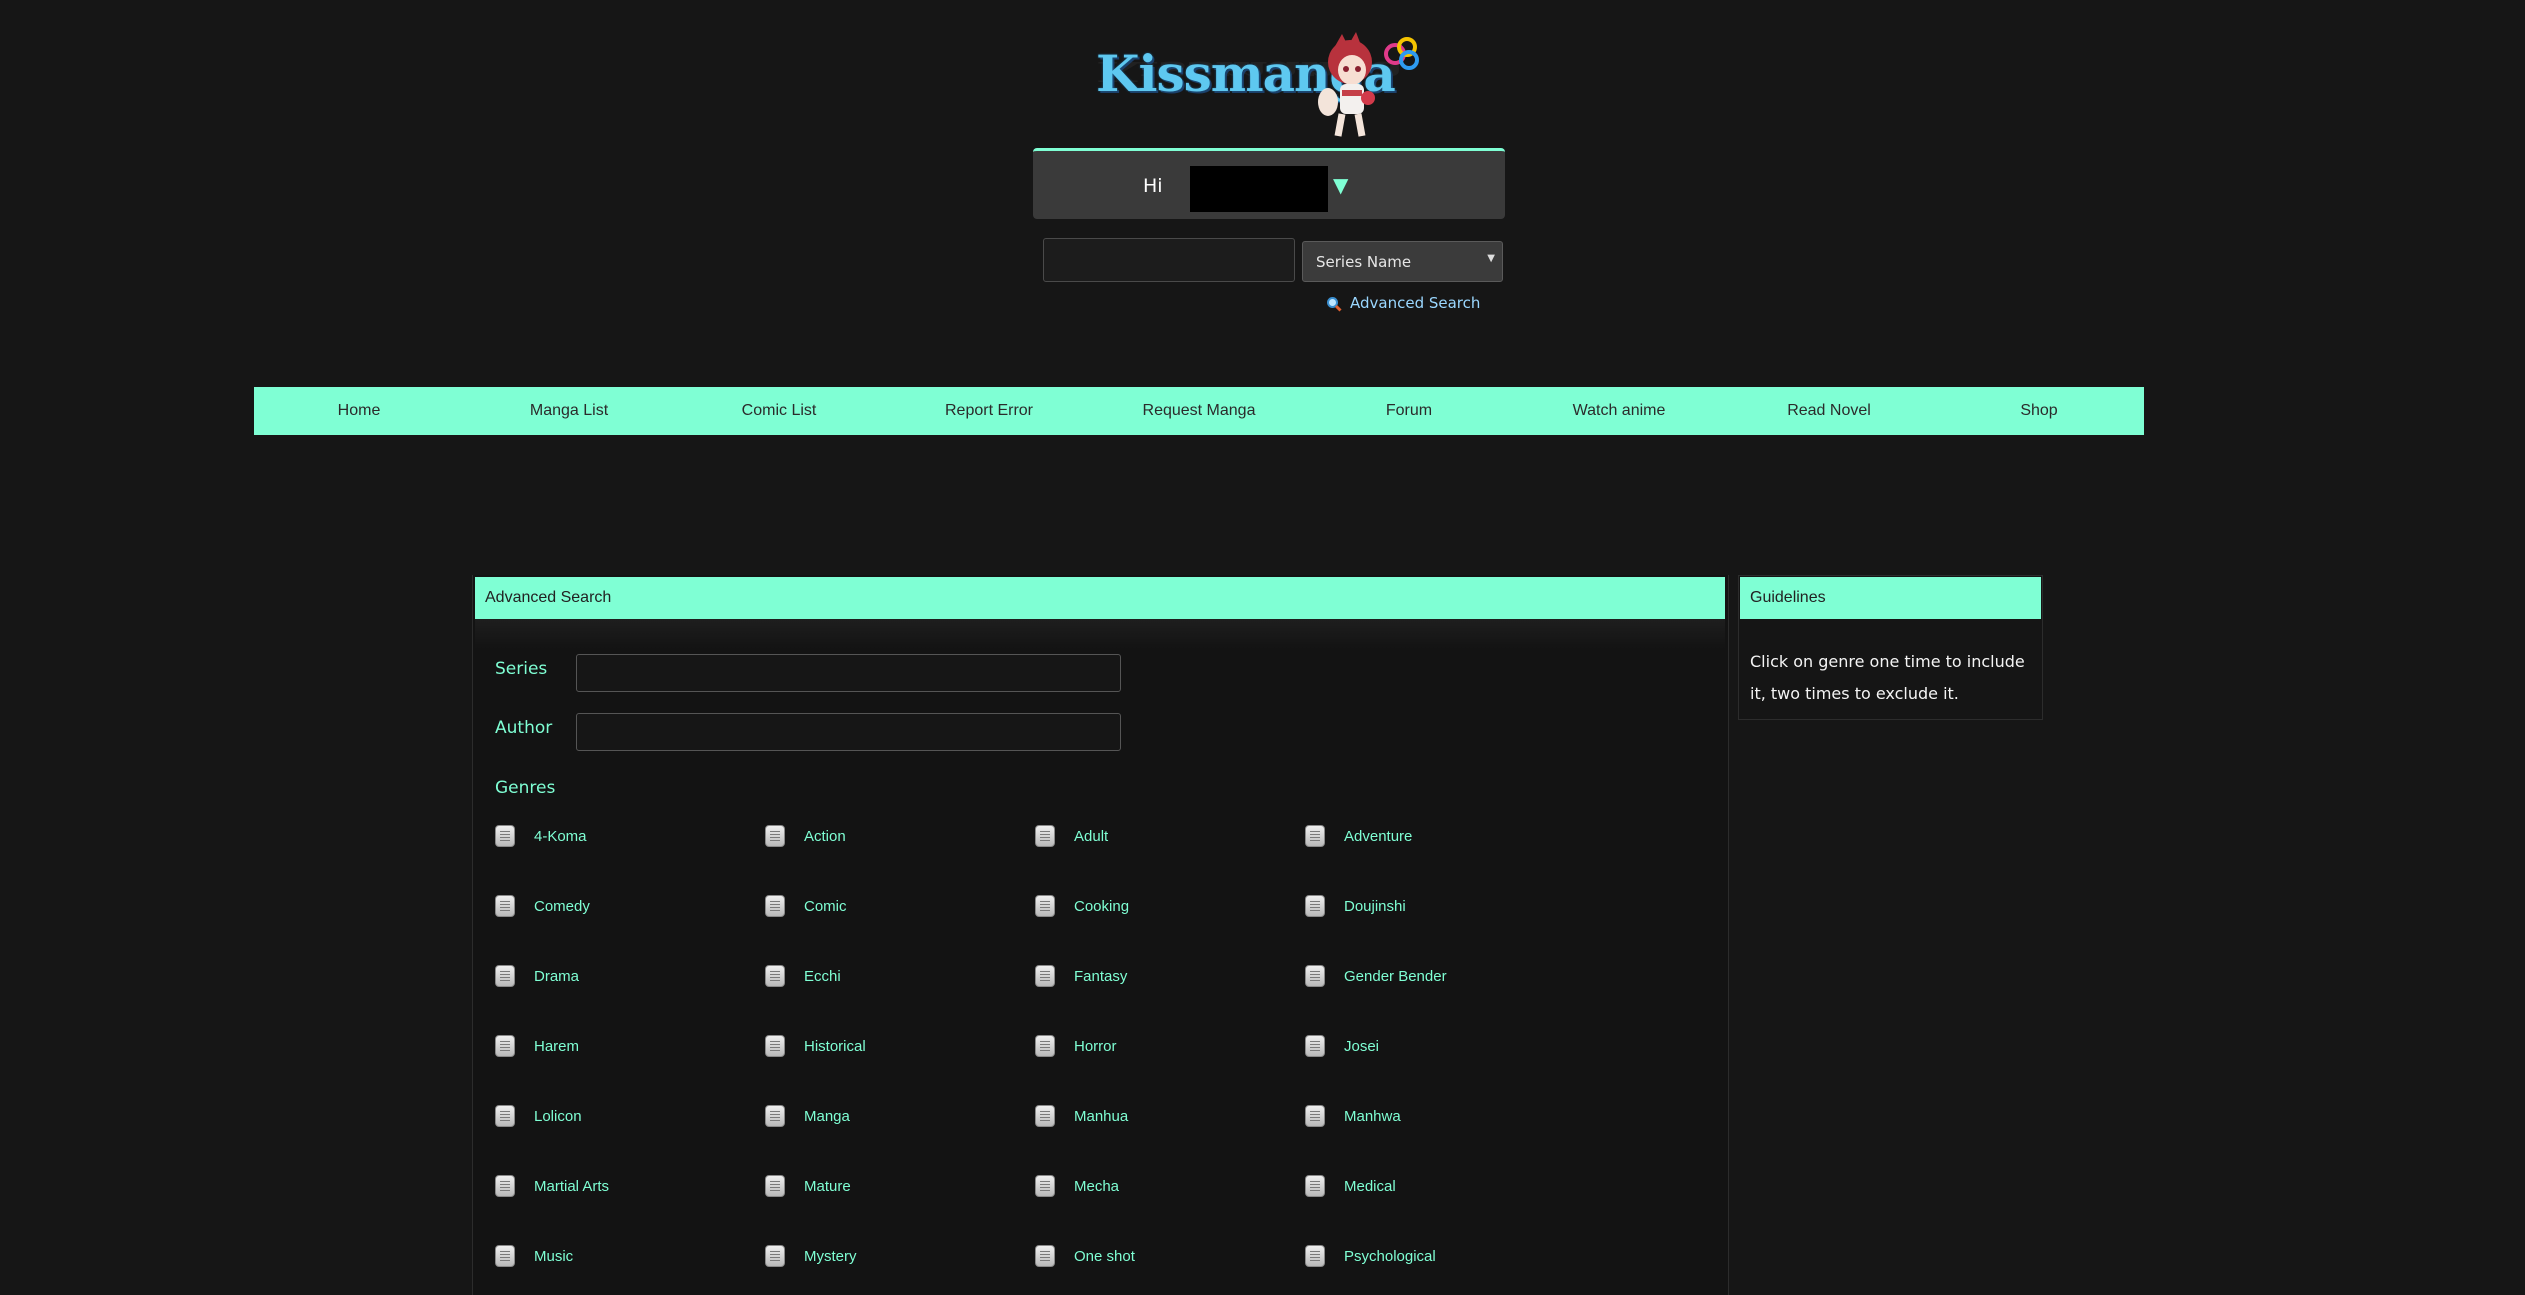 Image resolution: width=2525 pixels, height=1295 pixels. Describe the element at coordinates (556, 976) in the screenshot. I see `genre-label: Drama` at that location.